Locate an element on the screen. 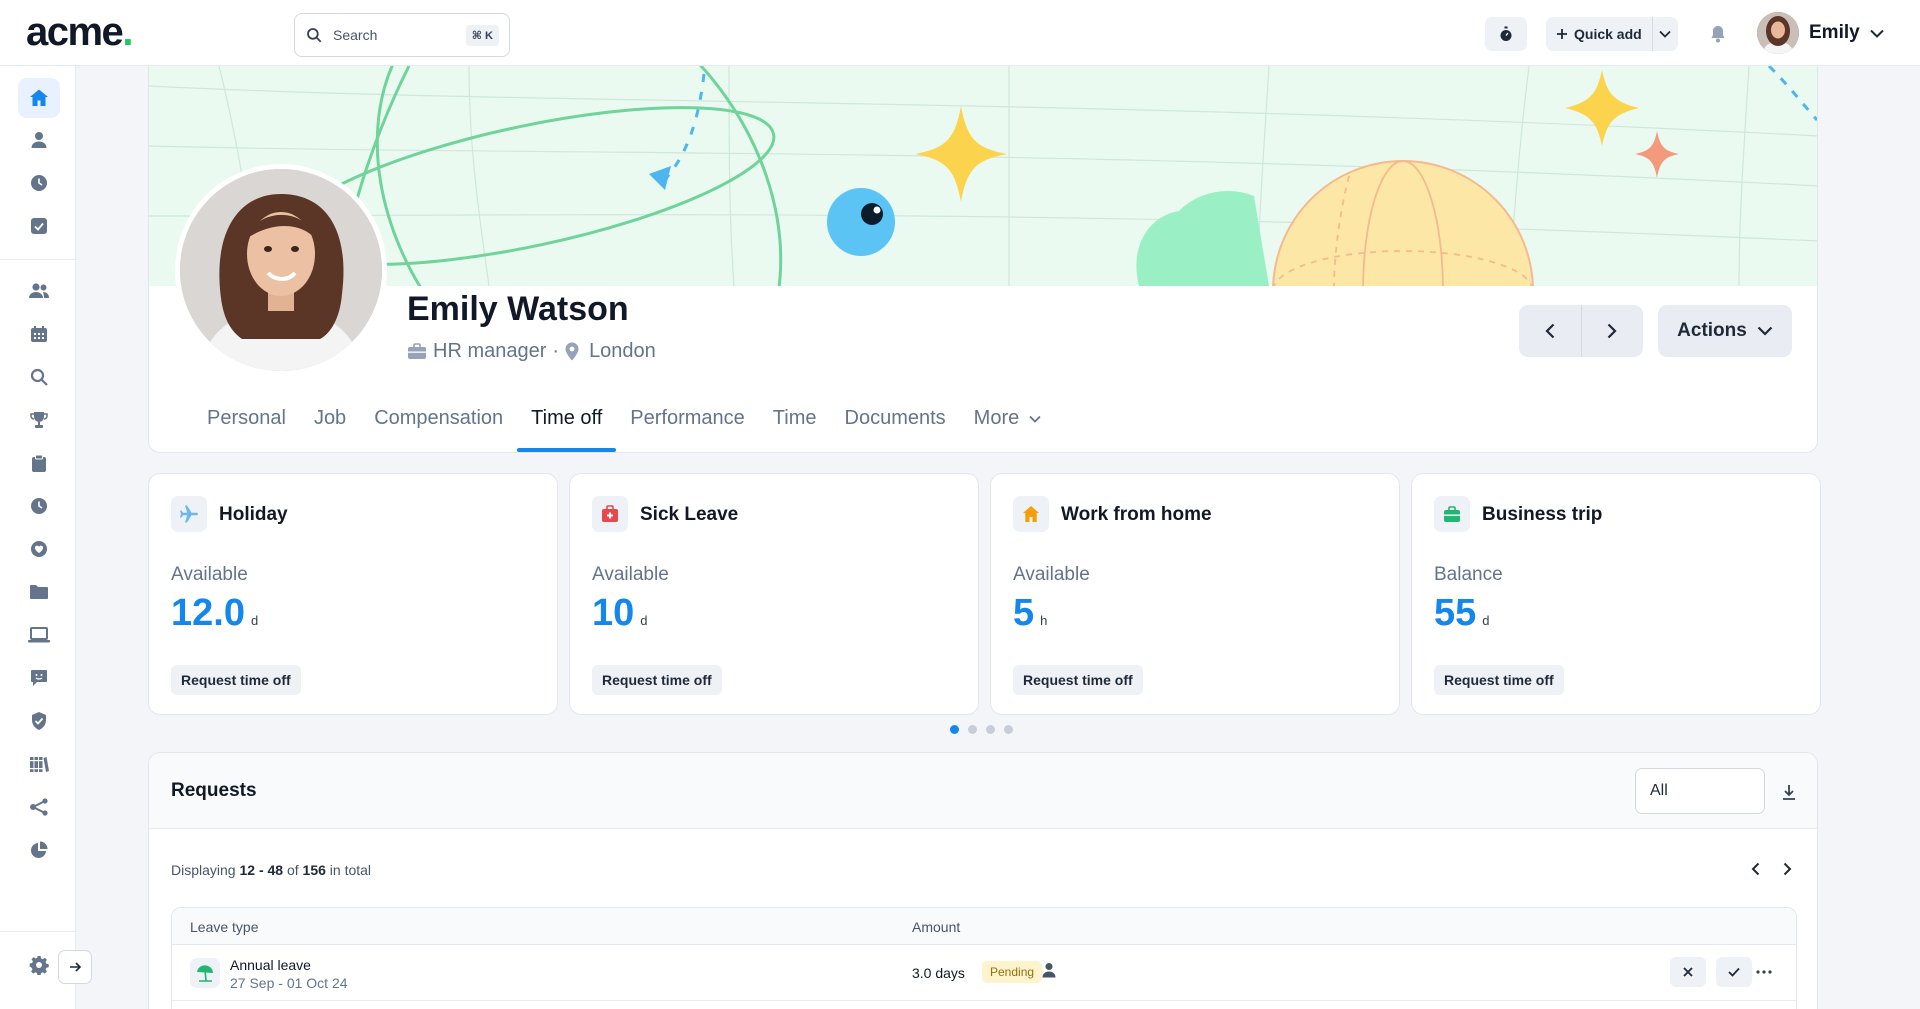 The height and width of the screenshot is (1009, 1920). home-icon is located at coordinates (39, 97).